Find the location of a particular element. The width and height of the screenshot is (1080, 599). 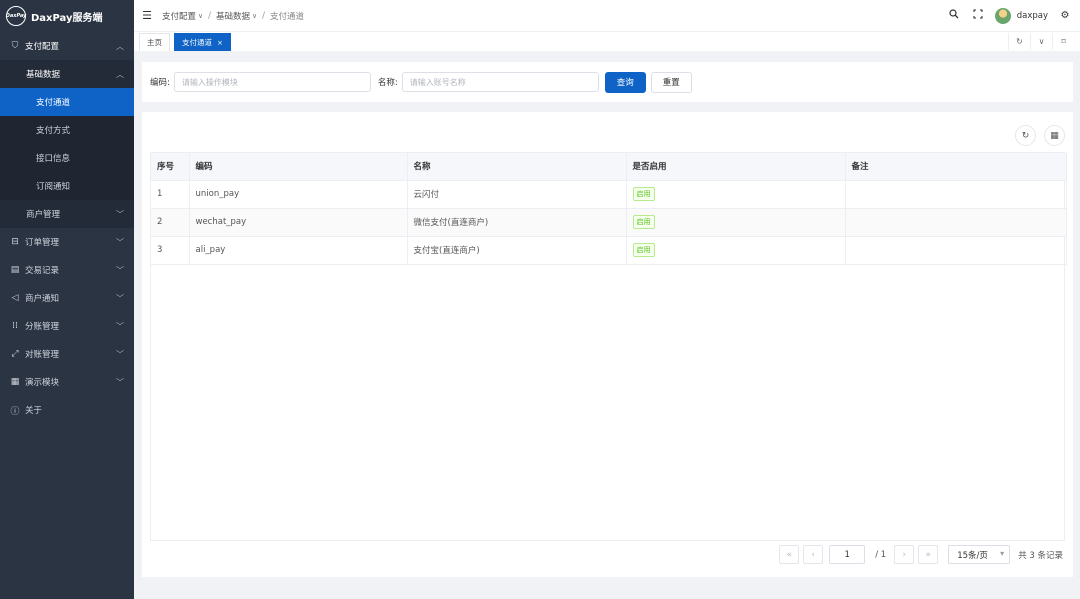

cell-name: 支付宝(直连商户) is located at coordinates (517, 250).